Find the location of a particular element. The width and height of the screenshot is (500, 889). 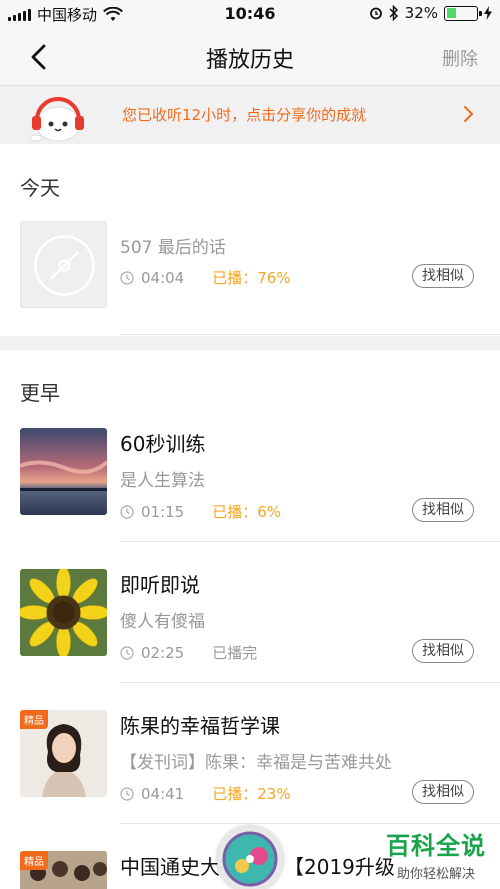

item-subtitle: 是人生算法 is located at coordinates (162, 481).